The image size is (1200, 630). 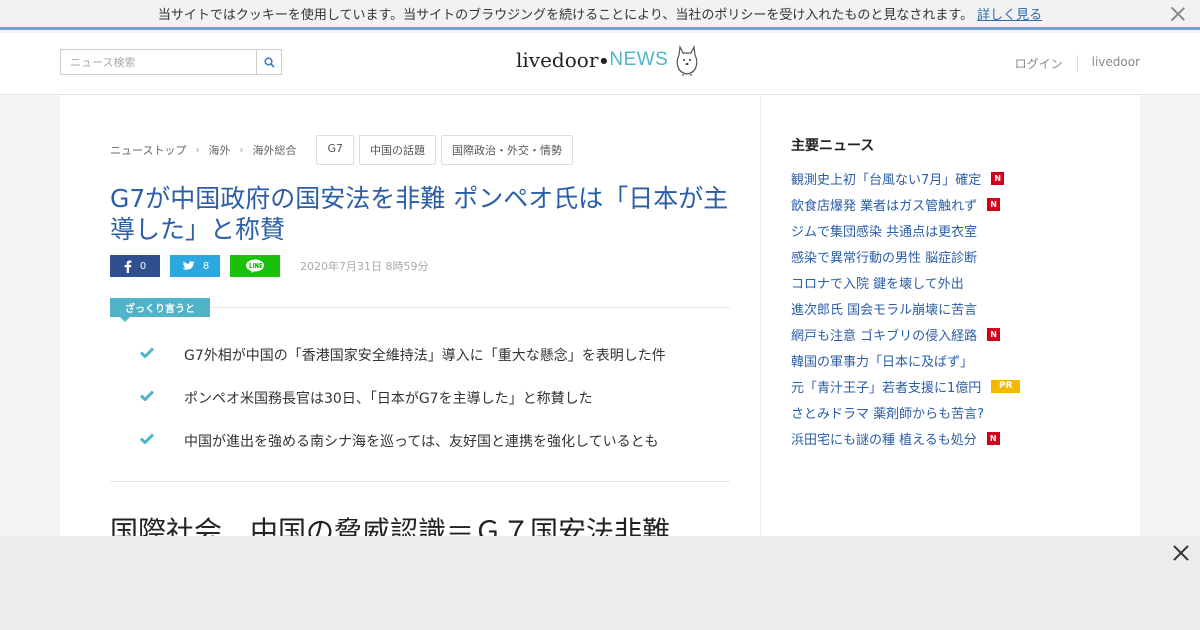 I want to click on news-item: 飲食店爆発 業者はガス管触れず N, so click(x=905, y=204).